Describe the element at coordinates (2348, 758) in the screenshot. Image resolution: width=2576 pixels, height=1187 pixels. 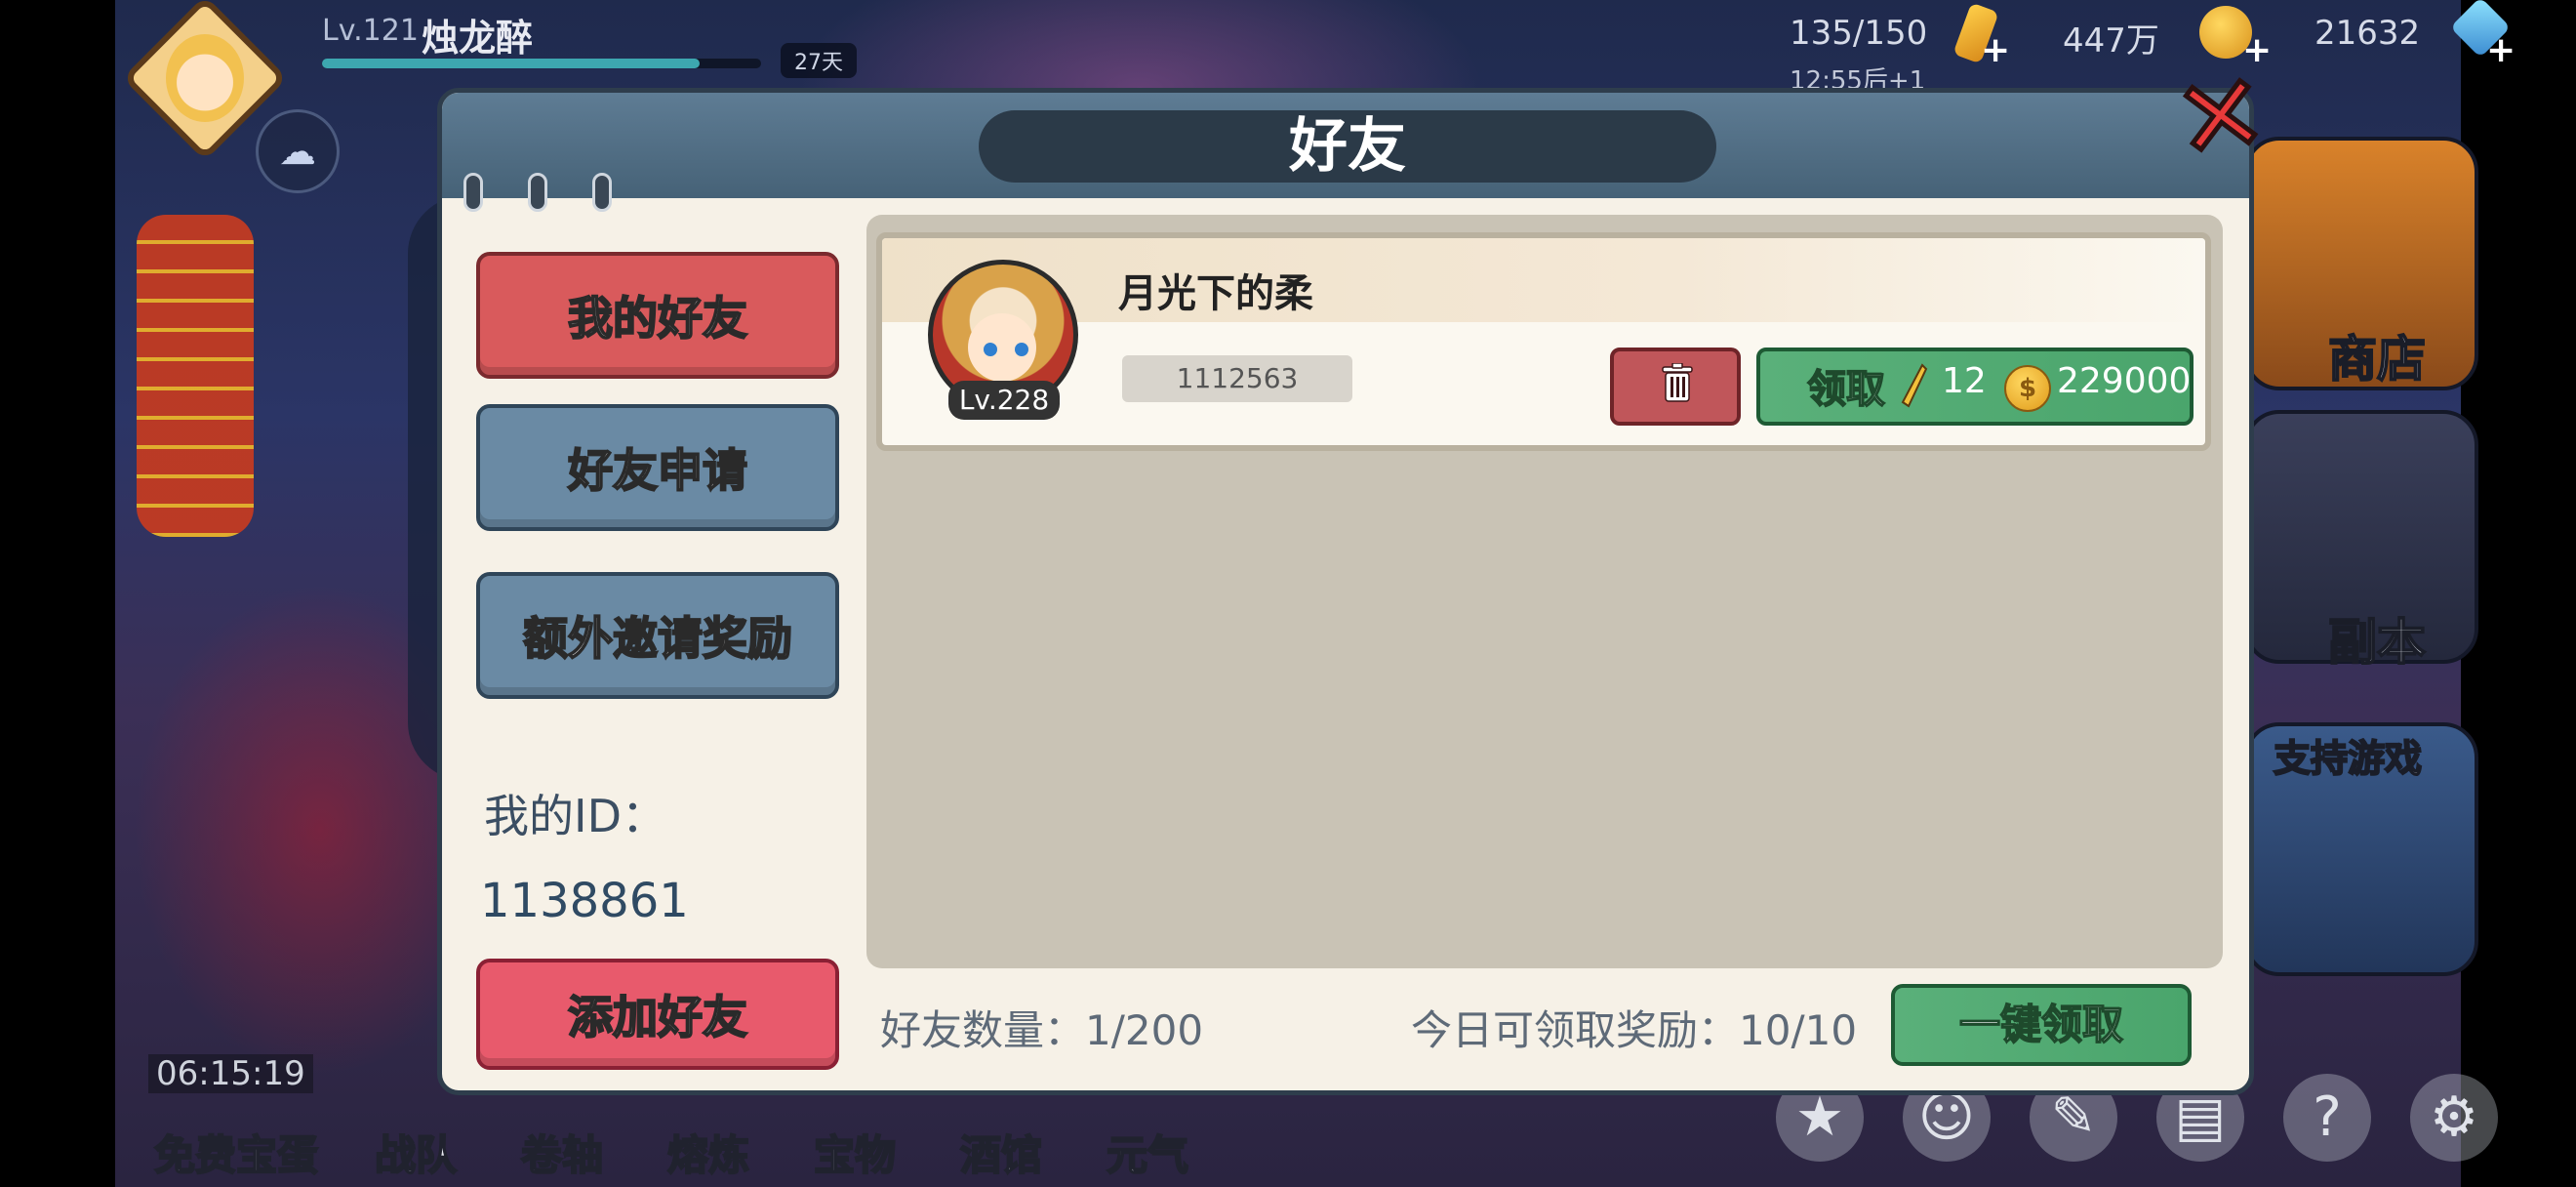
I see `support-game-label: 支持游戏` at that location.